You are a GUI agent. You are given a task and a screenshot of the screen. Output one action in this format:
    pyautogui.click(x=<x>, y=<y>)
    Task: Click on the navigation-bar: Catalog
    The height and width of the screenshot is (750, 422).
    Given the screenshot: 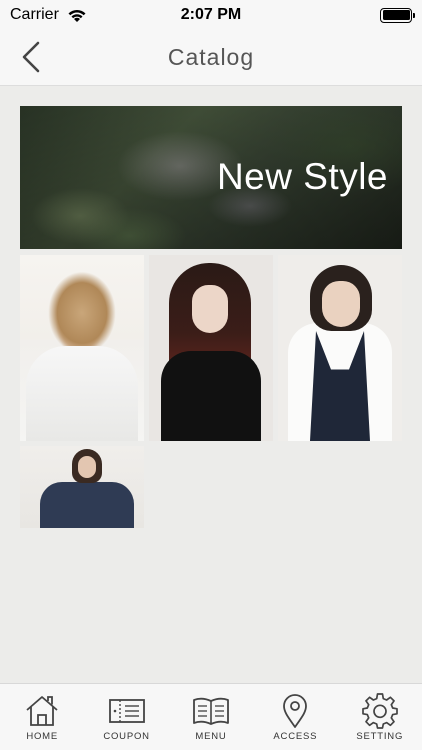 What is the action you would take?
    pyautogui.click(x=211, y=58)
    